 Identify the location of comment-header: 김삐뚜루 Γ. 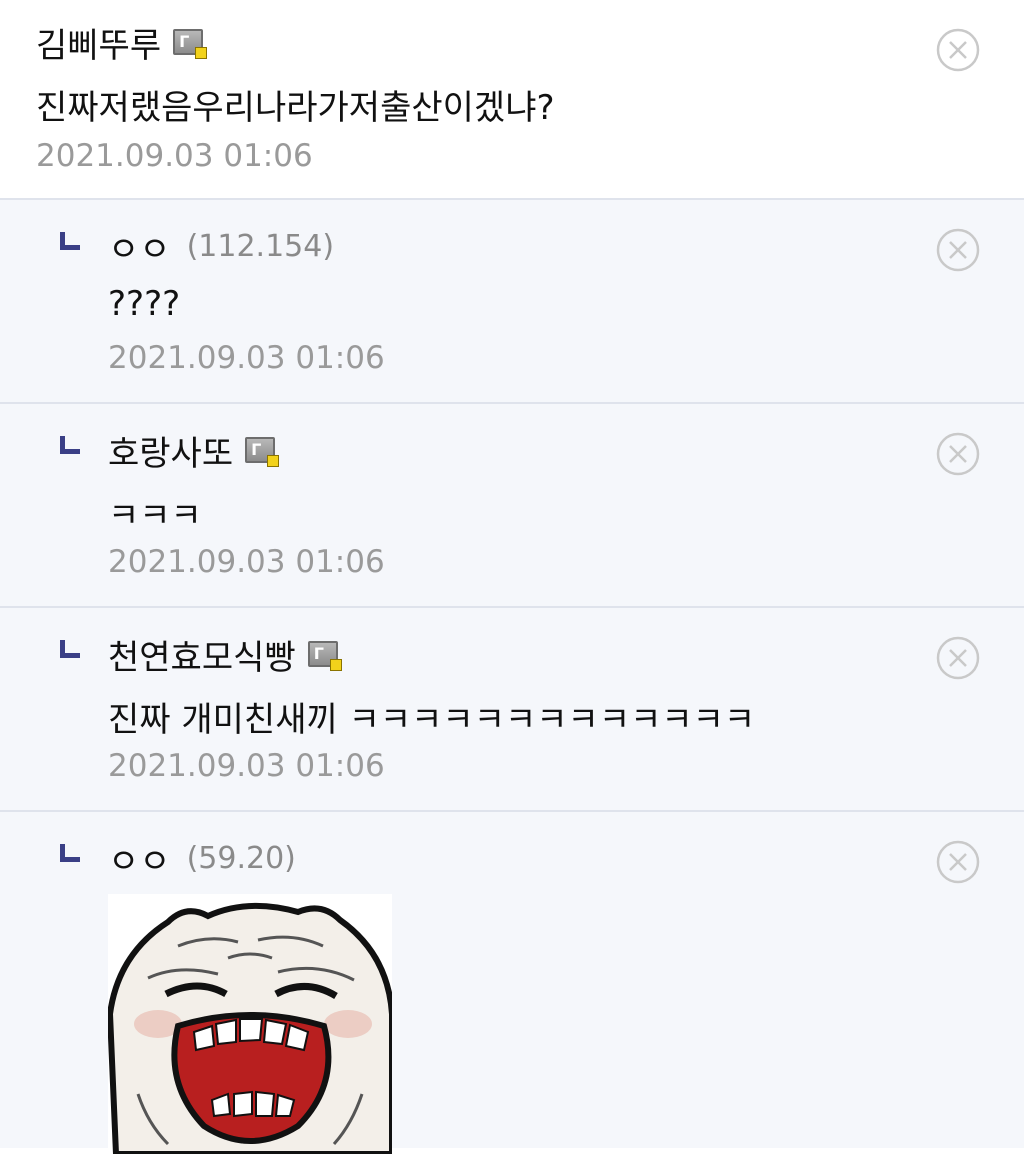
(122, 42).